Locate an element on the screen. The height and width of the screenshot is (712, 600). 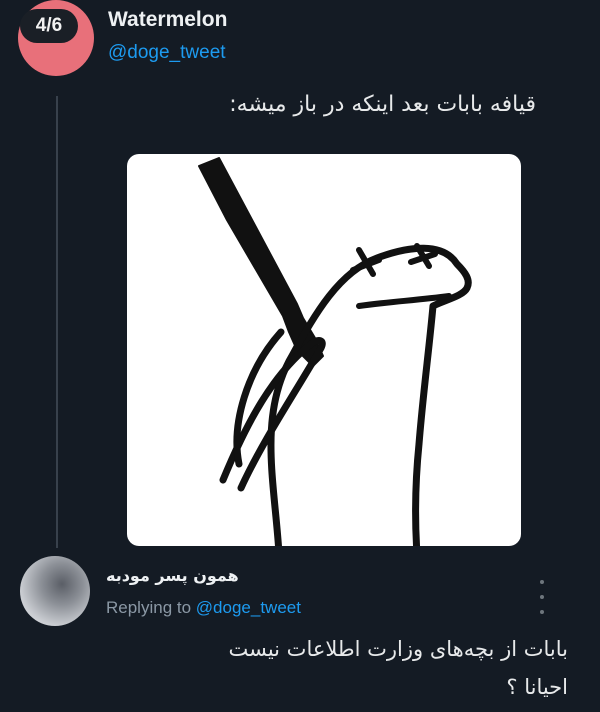
reply-author-name: همون پسر مودبه is located at coordinates (172, 575).